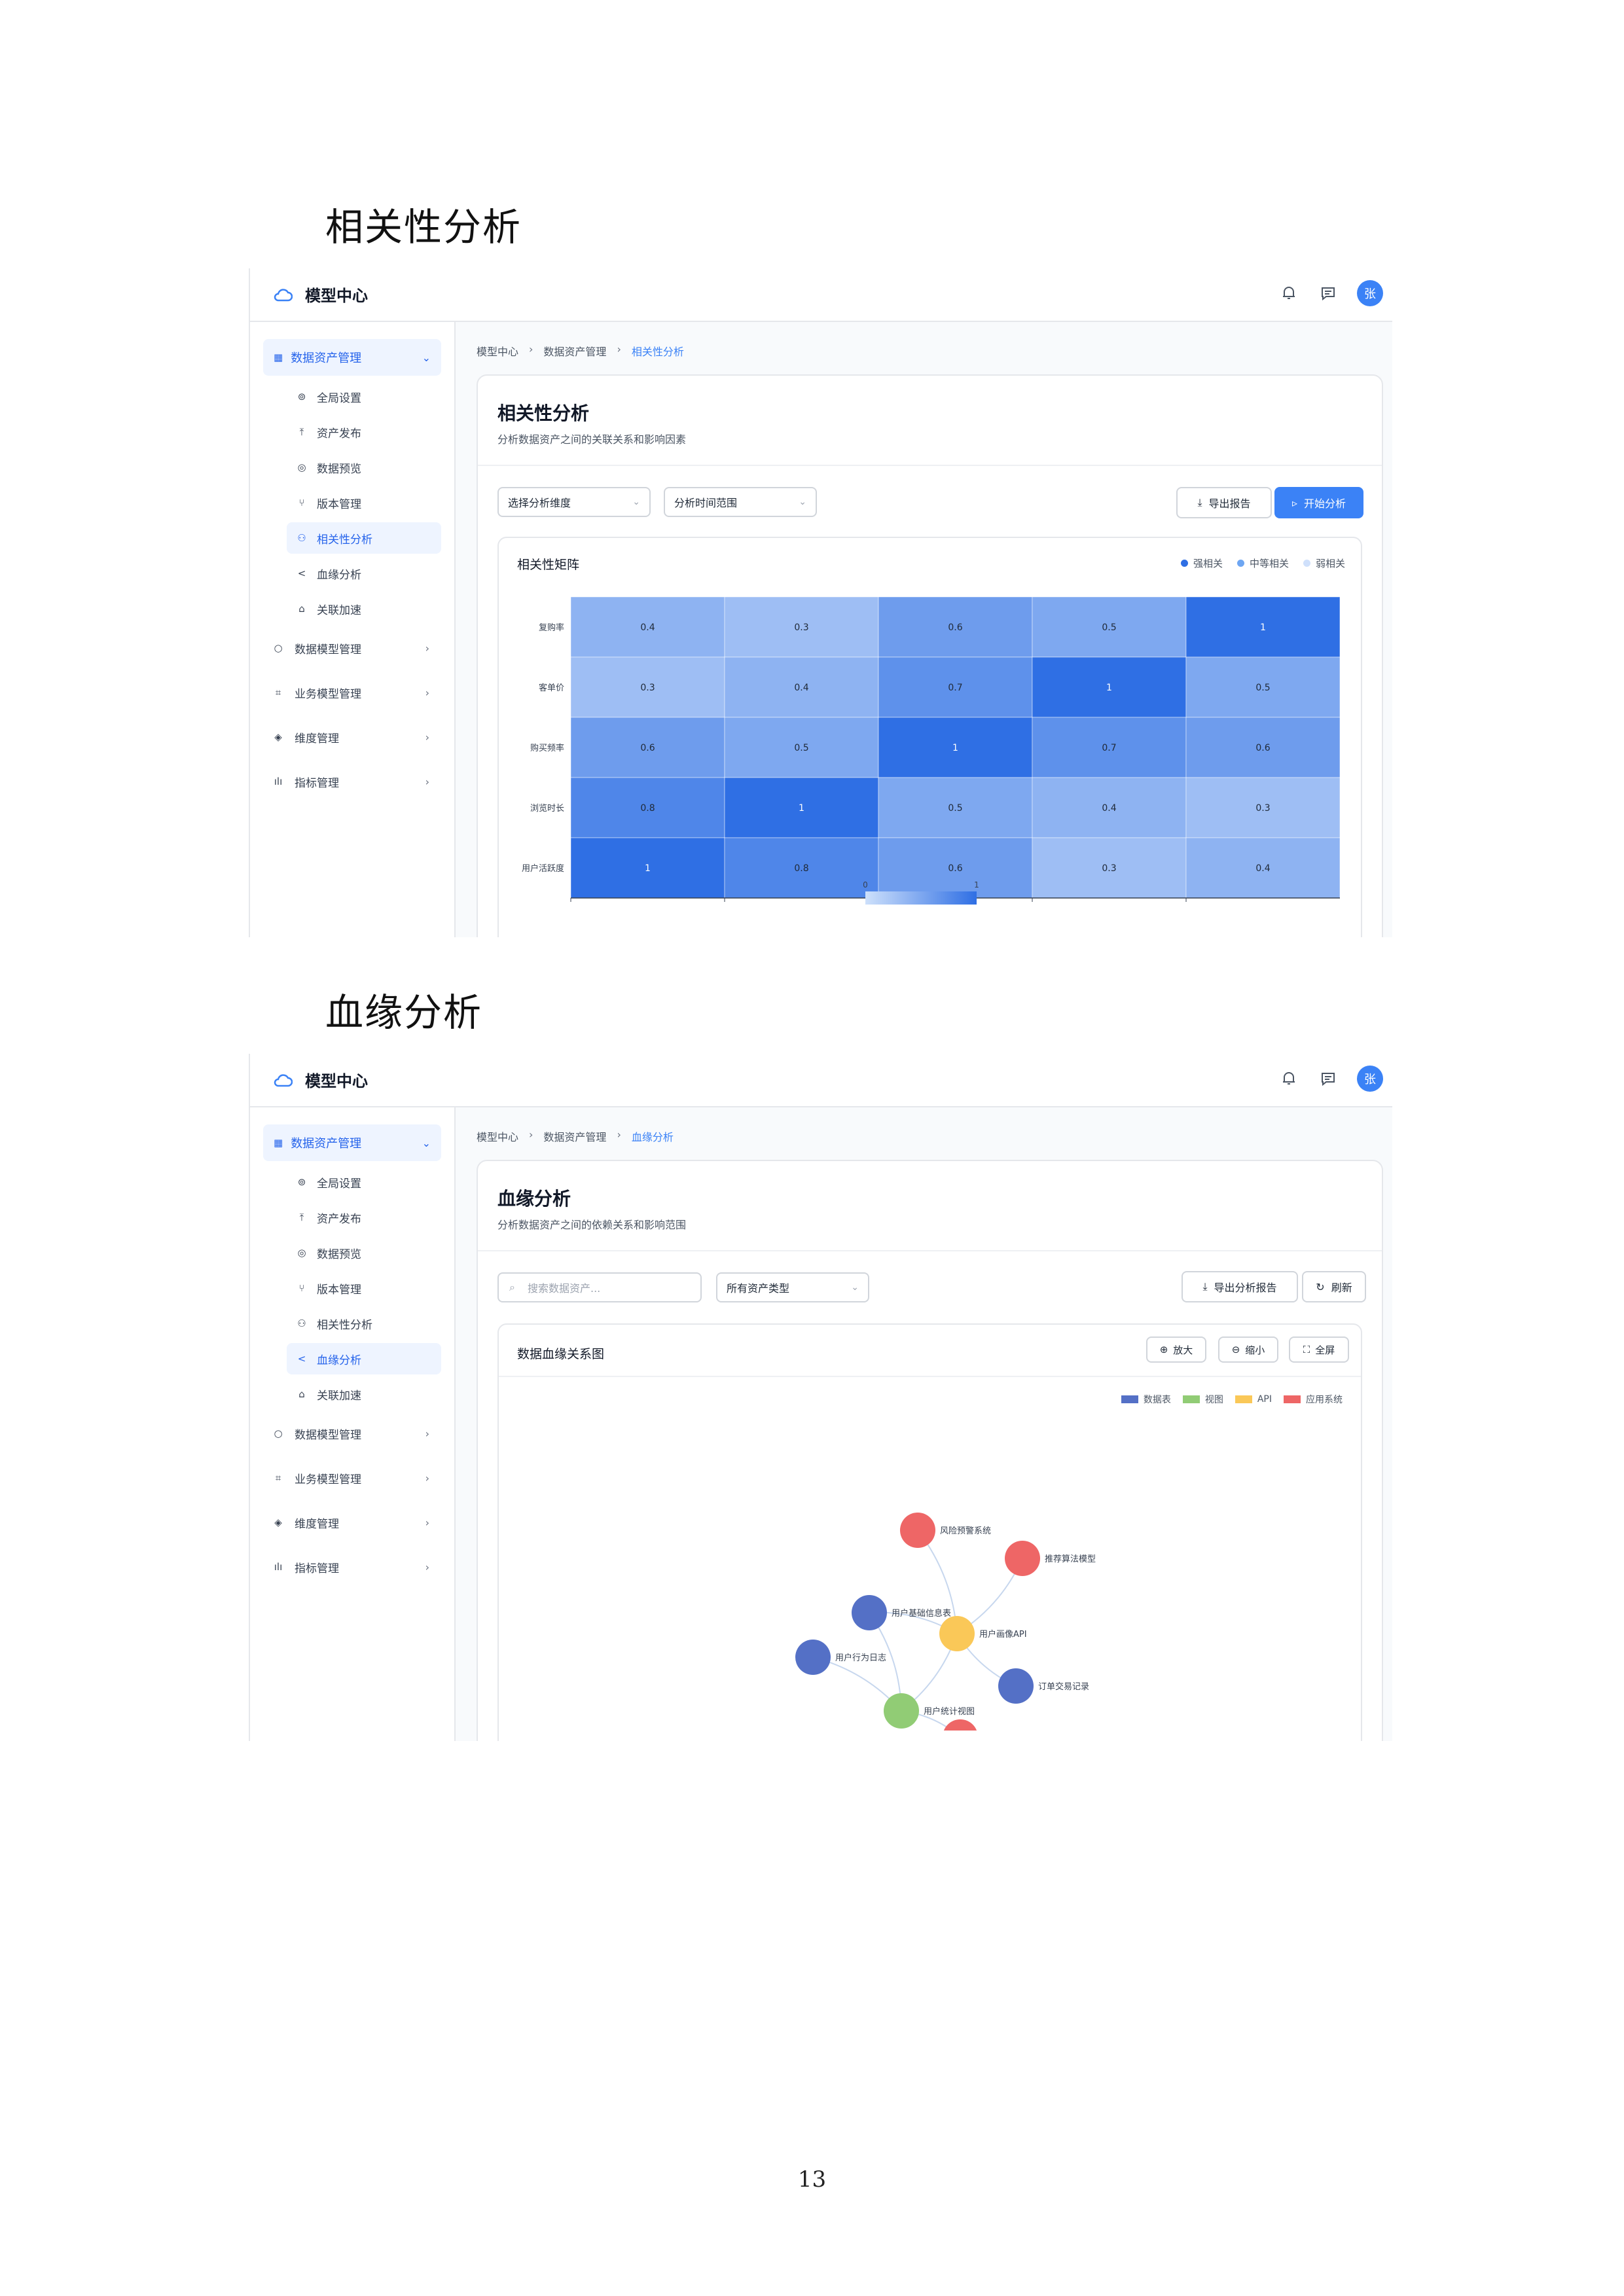 The width and height of the screenshot is (1624, 2296). I want to click on download-icon: ⤓, so click(1199, 502).